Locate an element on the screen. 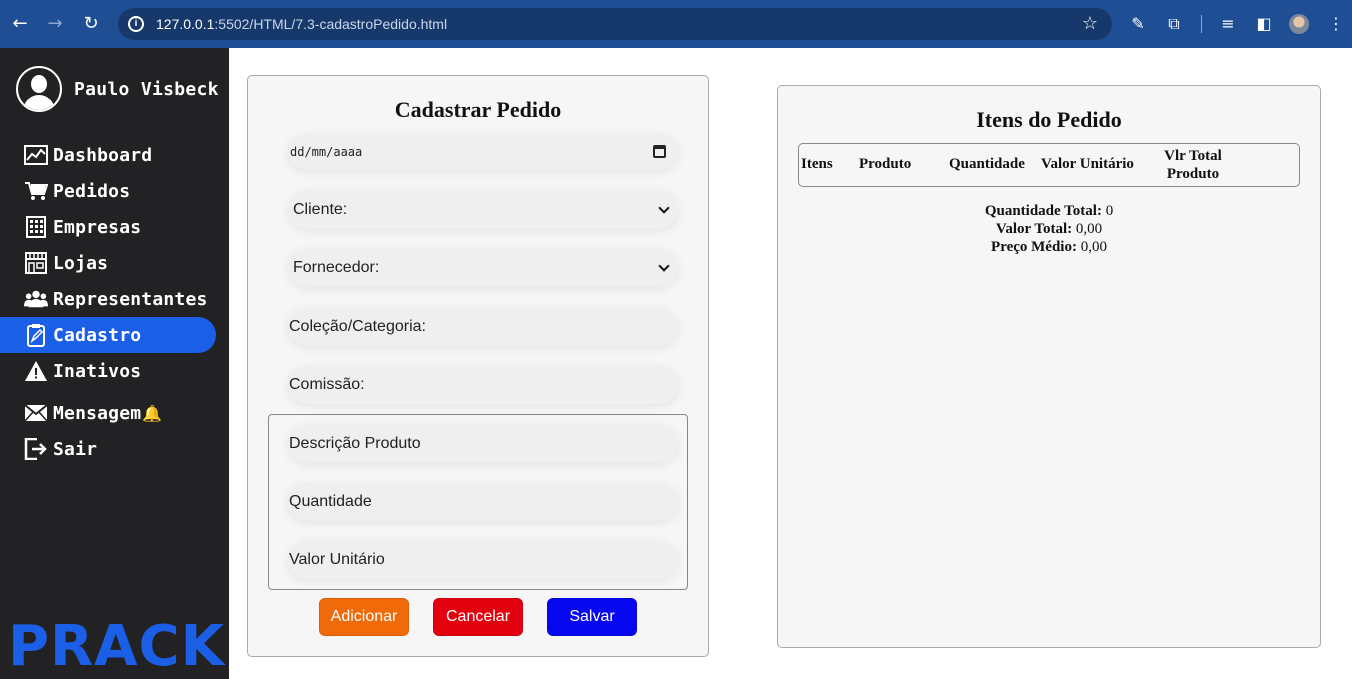 The image size is (1352, 679). value-total-label: Valor Total: is located at coordinates (1034, 229).